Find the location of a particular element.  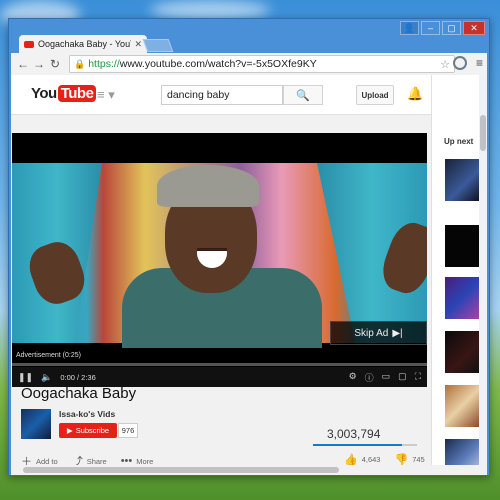

maximize-button: ▢ is located at coordinates (451, 28).